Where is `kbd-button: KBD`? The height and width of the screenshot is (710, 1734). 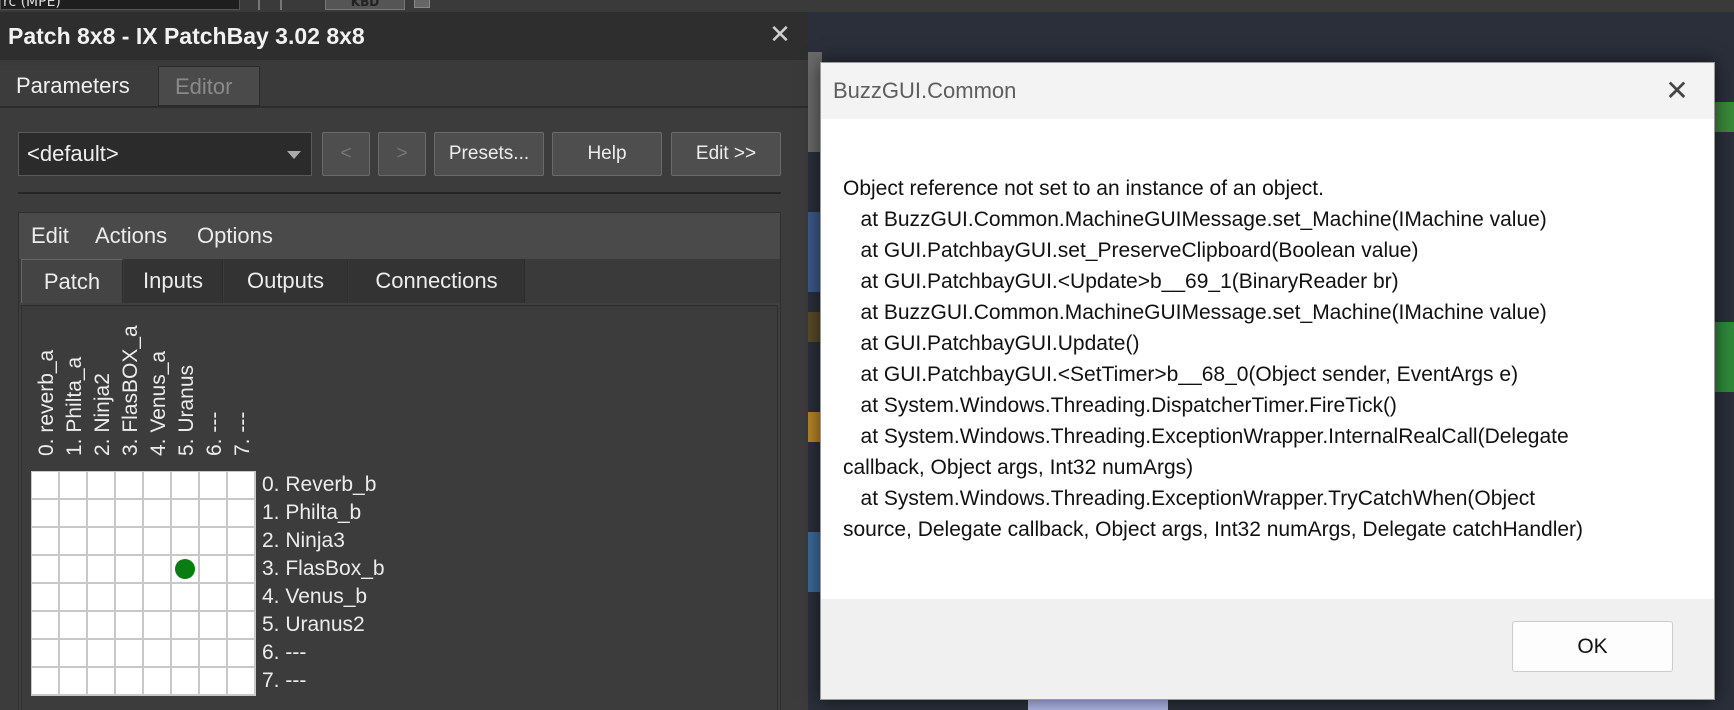 kbd-button: KBD is located at coordinates (365, 5).